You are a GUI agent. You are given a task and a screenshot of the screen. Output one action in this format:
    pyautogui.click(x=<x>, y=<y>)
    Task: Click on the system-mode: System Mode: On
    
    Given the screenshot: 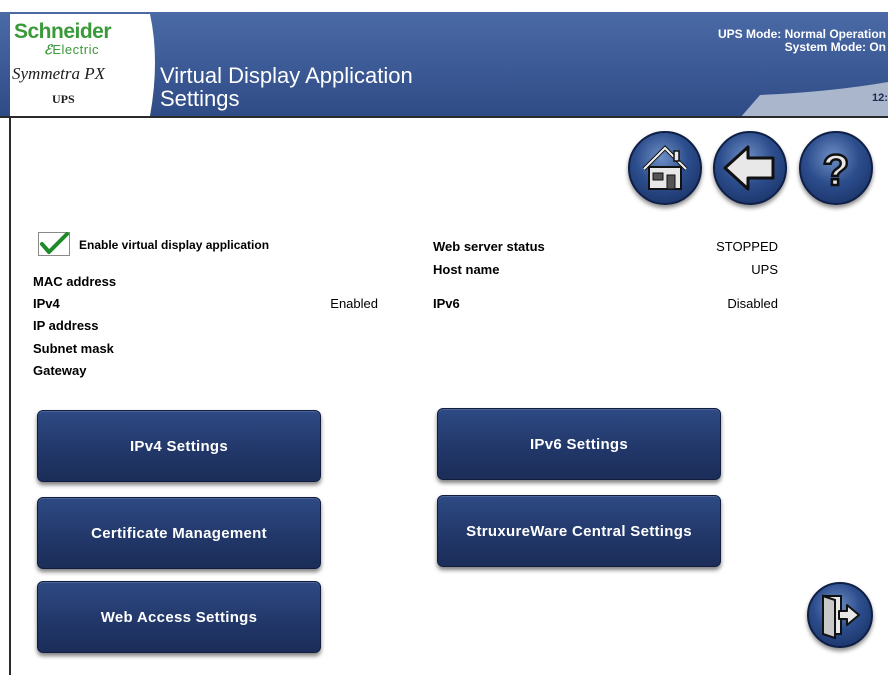 What is the action you would take?
    pyautogui.click(x=835, y=47)
    